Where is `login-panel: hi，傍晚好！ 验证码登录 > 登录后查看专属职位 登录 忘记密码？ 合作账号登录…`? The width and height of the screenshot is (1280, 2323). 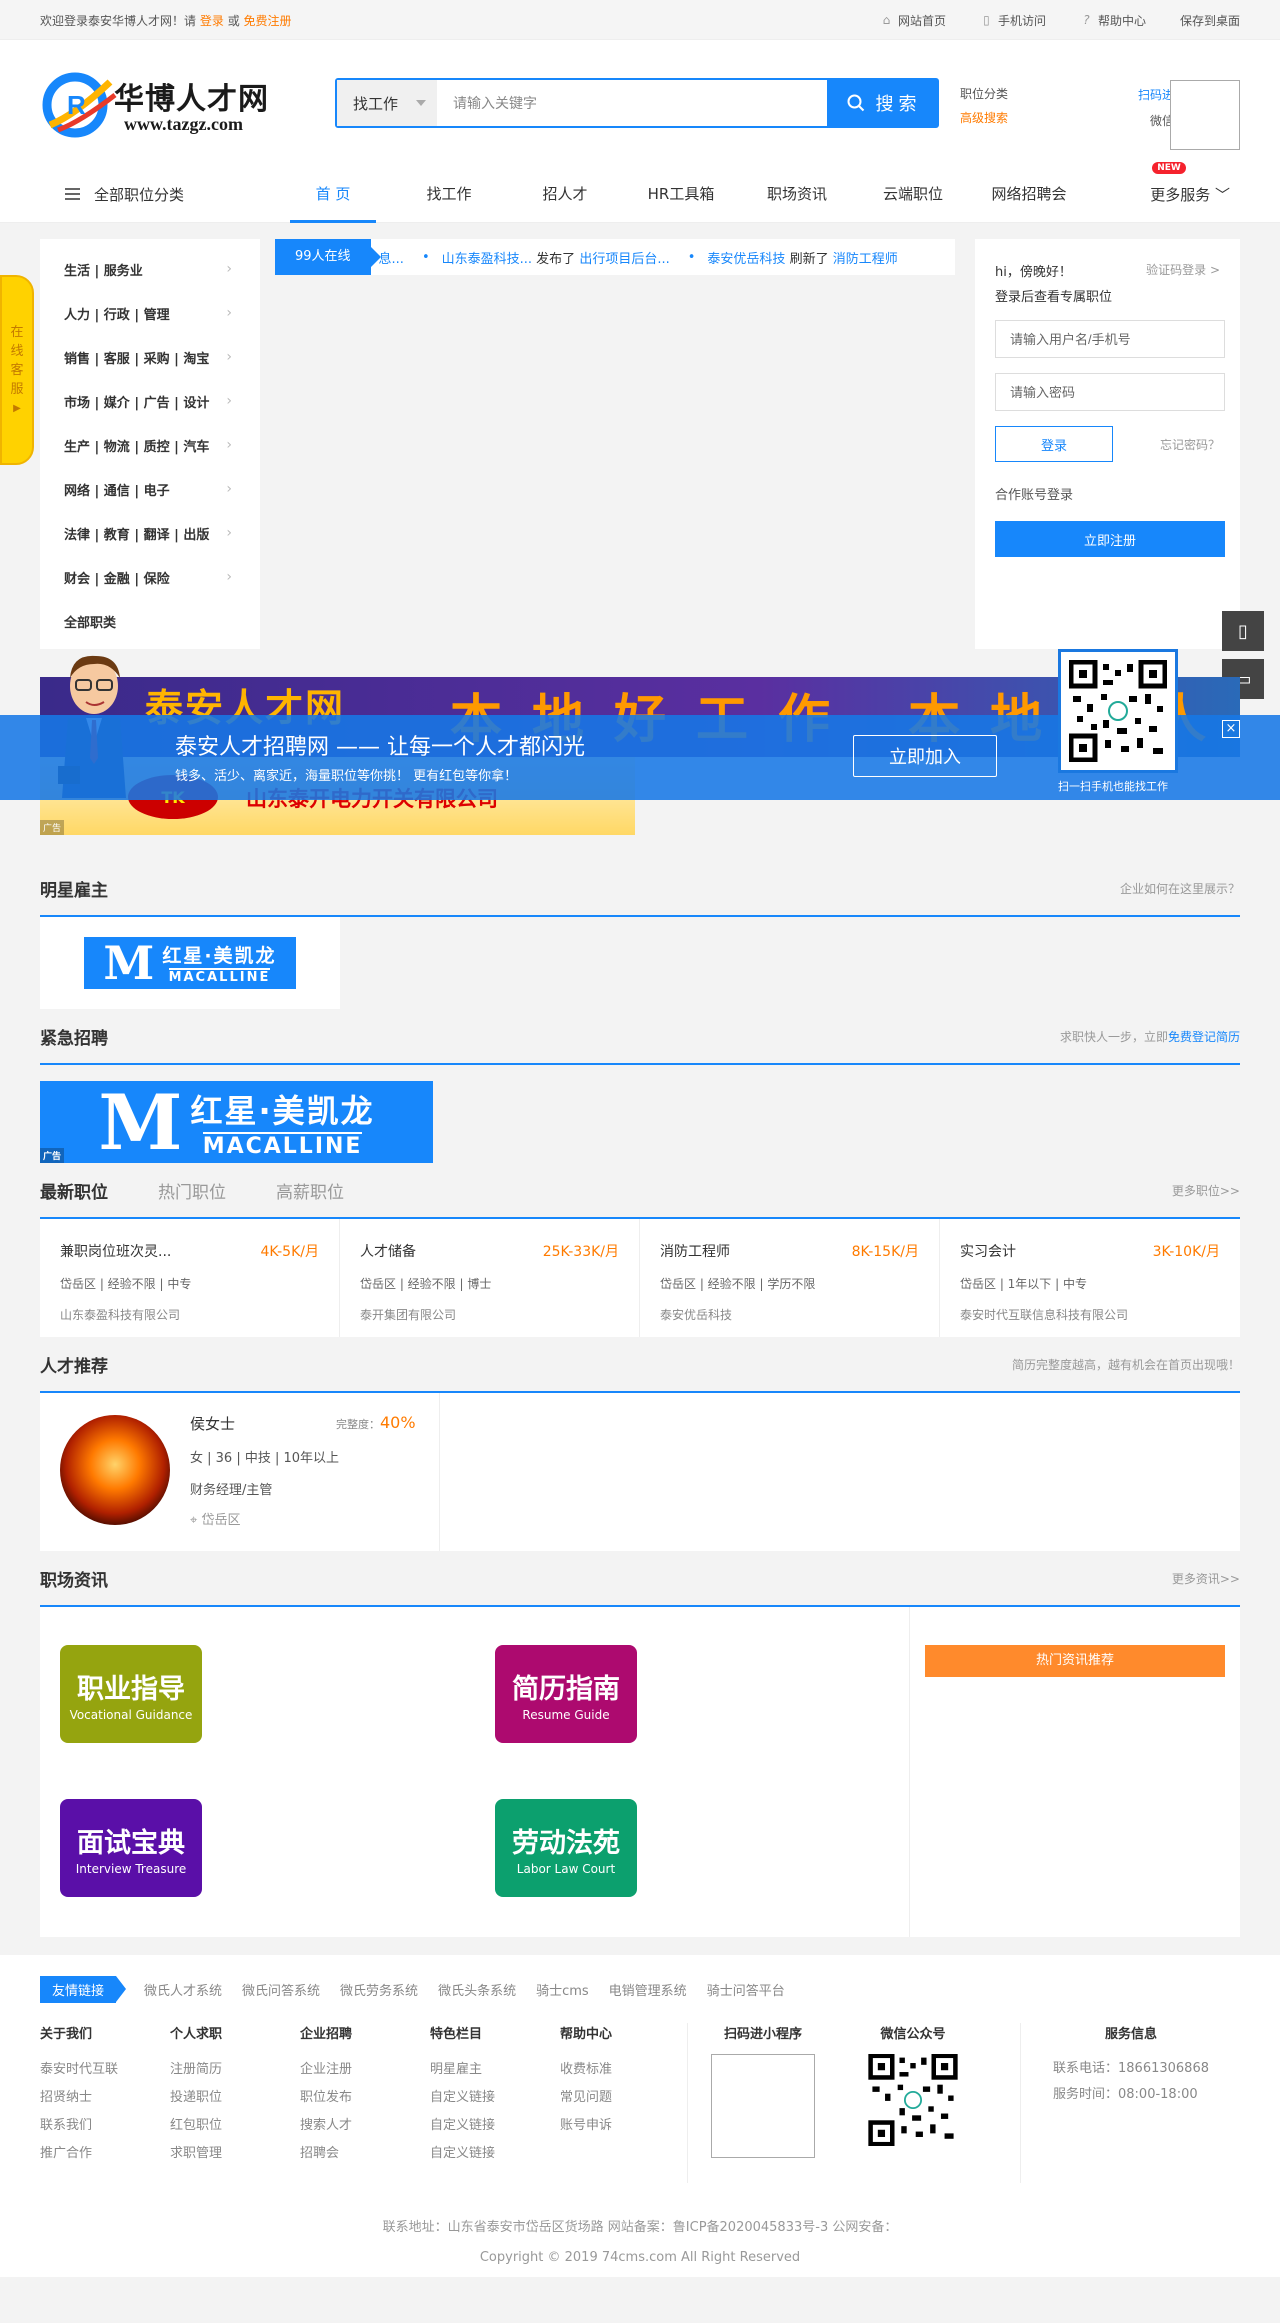 login-panel: hi，傍晚好！ 验证码登录 > 登录后查看专属职位 登录 忘记密码？ 合作账号登录… is located at coordinates (1107, 444).